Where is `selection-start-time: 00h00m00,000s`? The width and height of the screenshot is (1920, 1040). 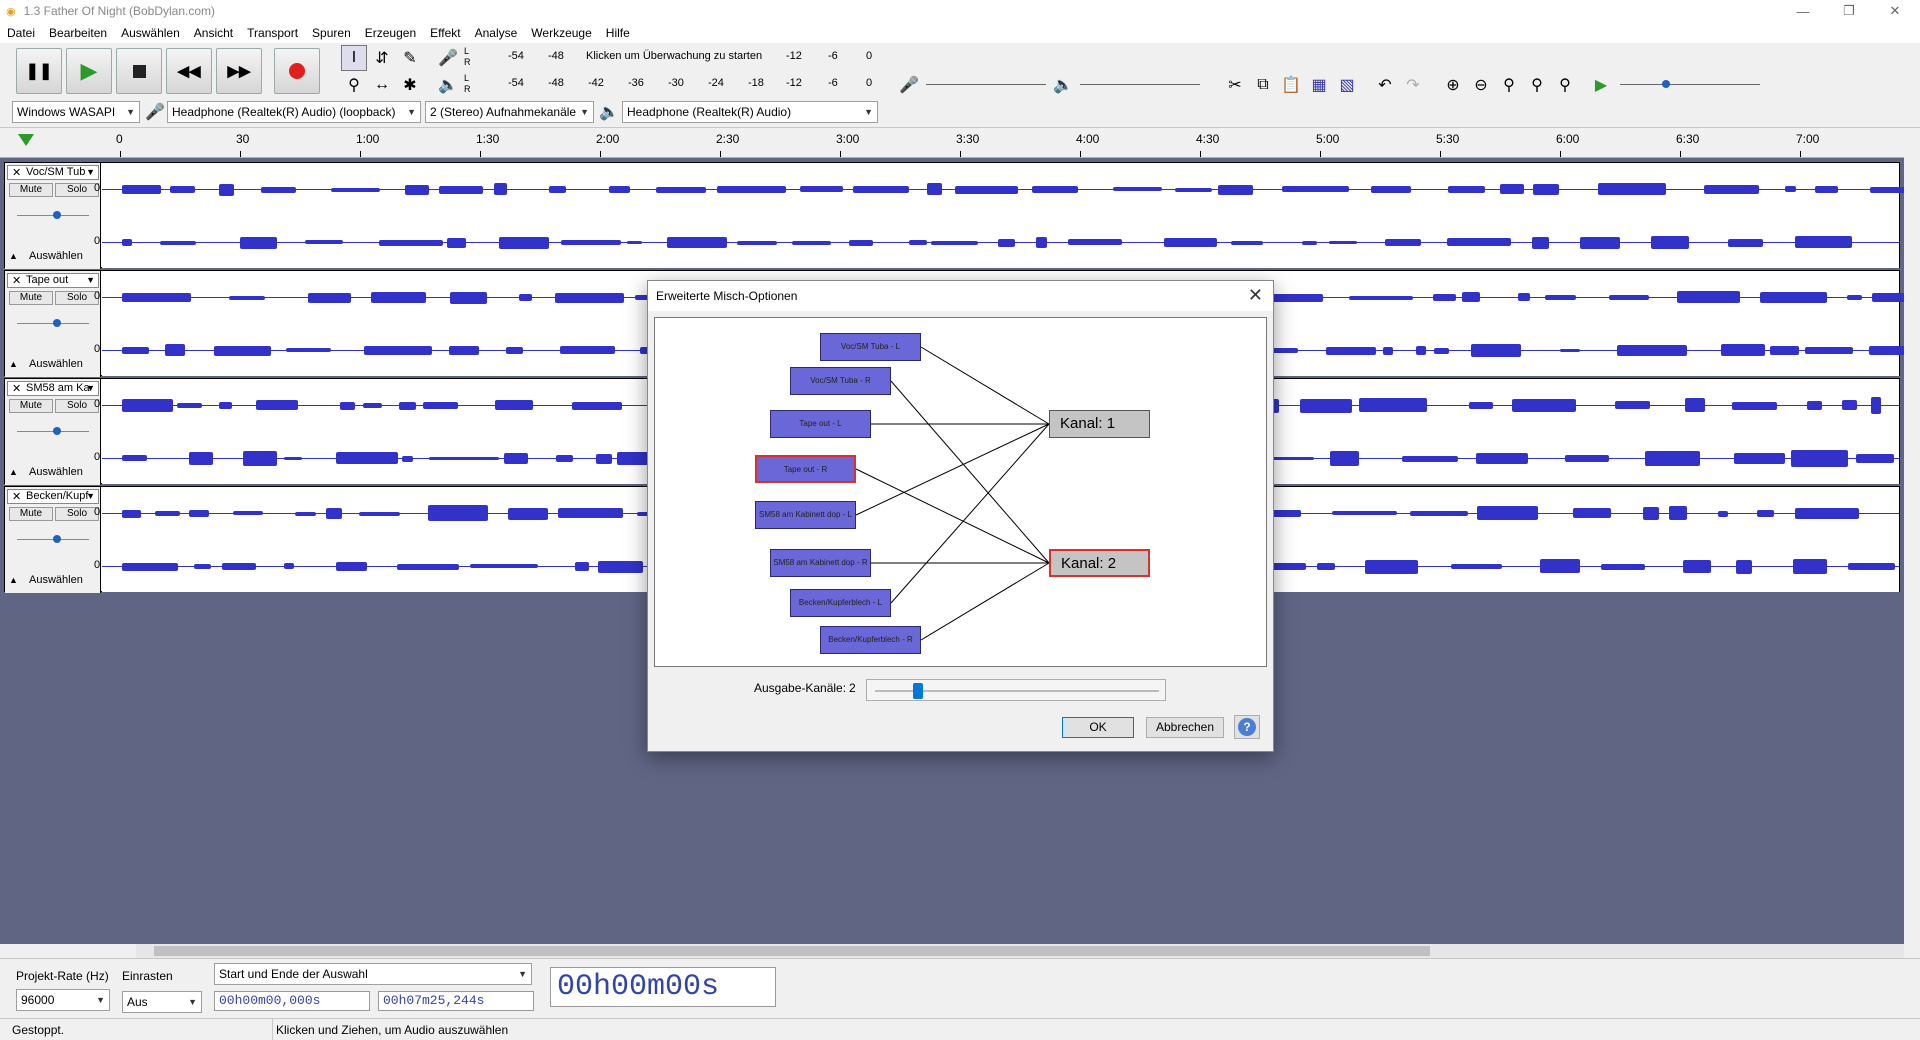
selection-start-time: 00h00m00,000s is located at coordinates (292, 1001).